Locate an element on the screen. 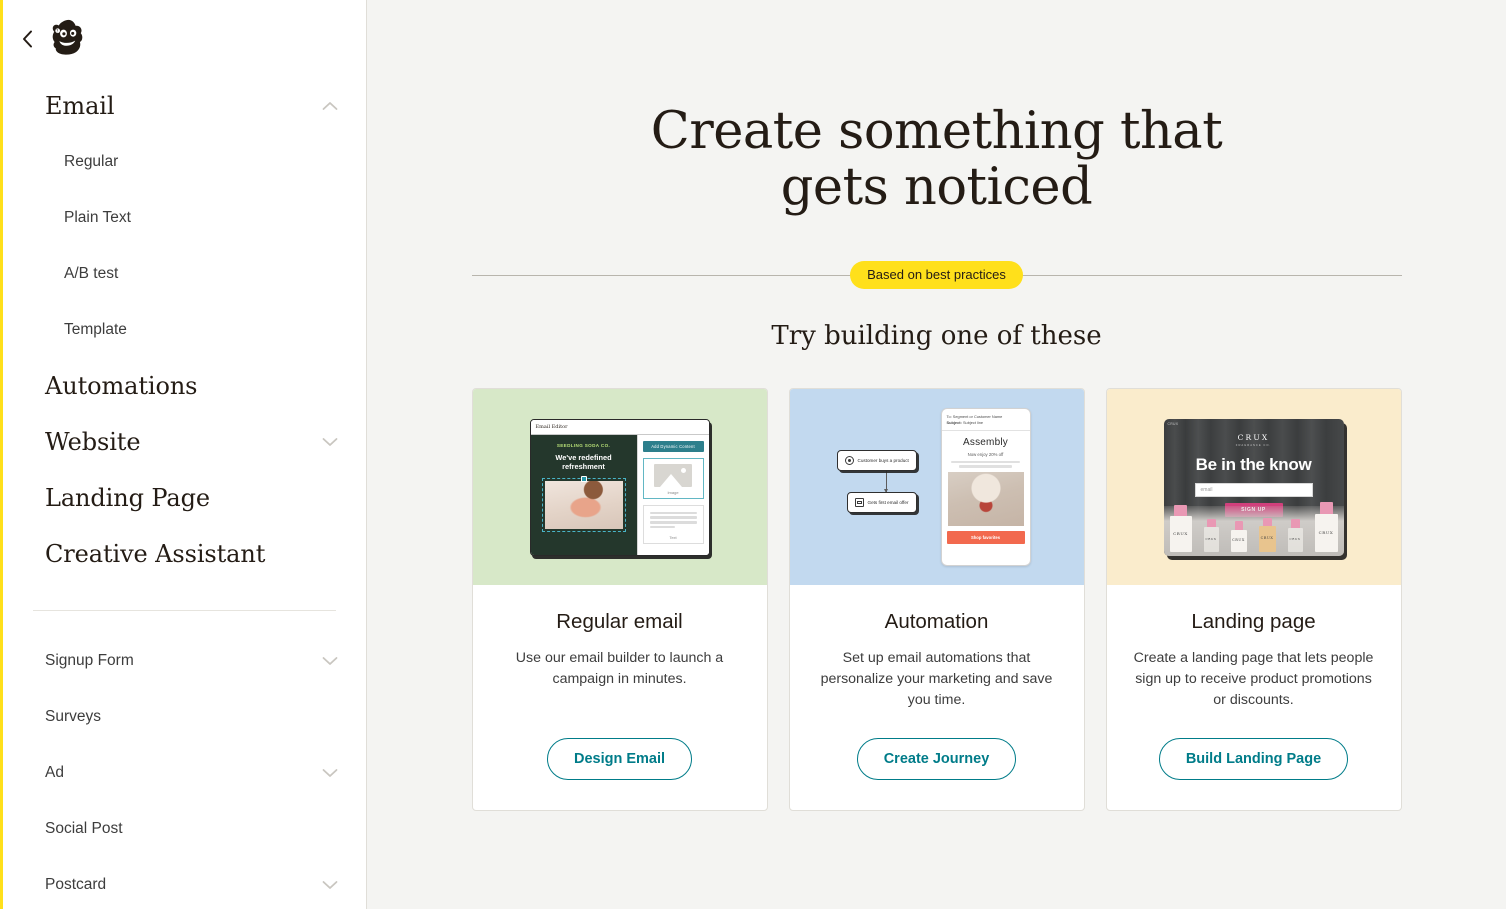 The height and width of the screenshot is (909, 1506). envelope-icon is located at coordinates (859, 503).